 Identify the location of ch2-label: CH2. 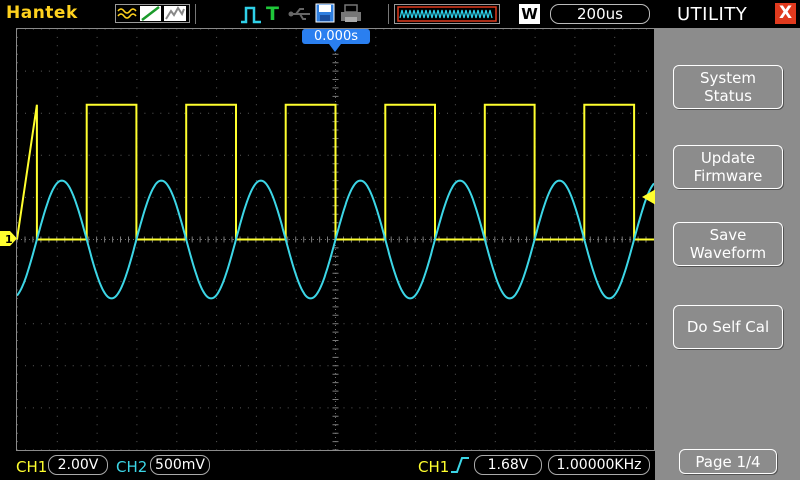
(132, 467).